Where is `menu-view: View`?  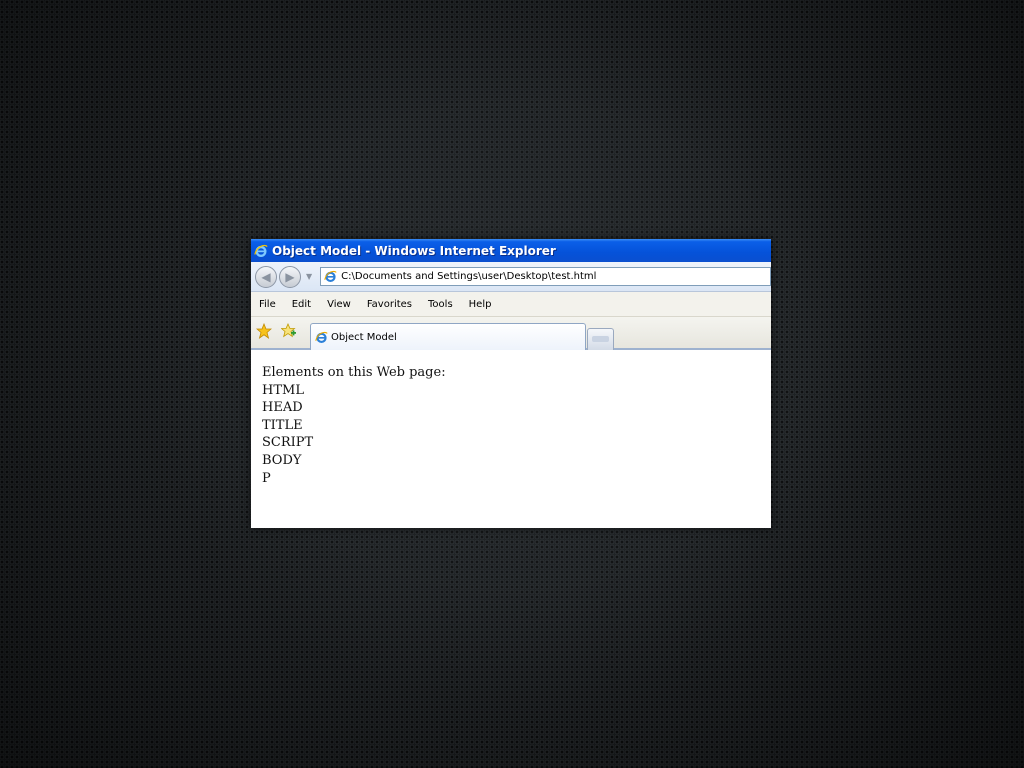 menu-view: View is located at coordinates (339, 304).